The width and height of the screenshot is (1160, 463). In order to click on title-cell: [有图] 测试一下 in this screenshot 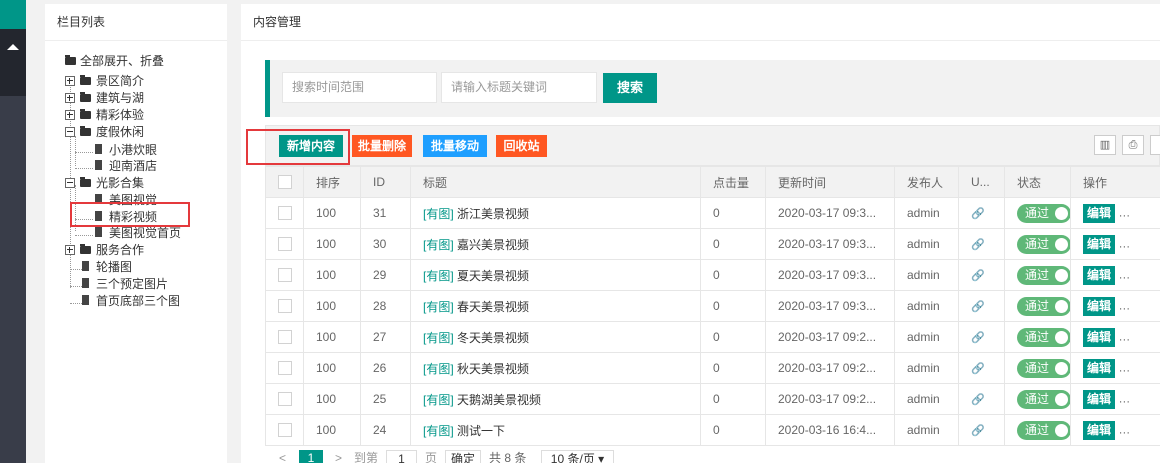, I will do `click(555, 430)`.